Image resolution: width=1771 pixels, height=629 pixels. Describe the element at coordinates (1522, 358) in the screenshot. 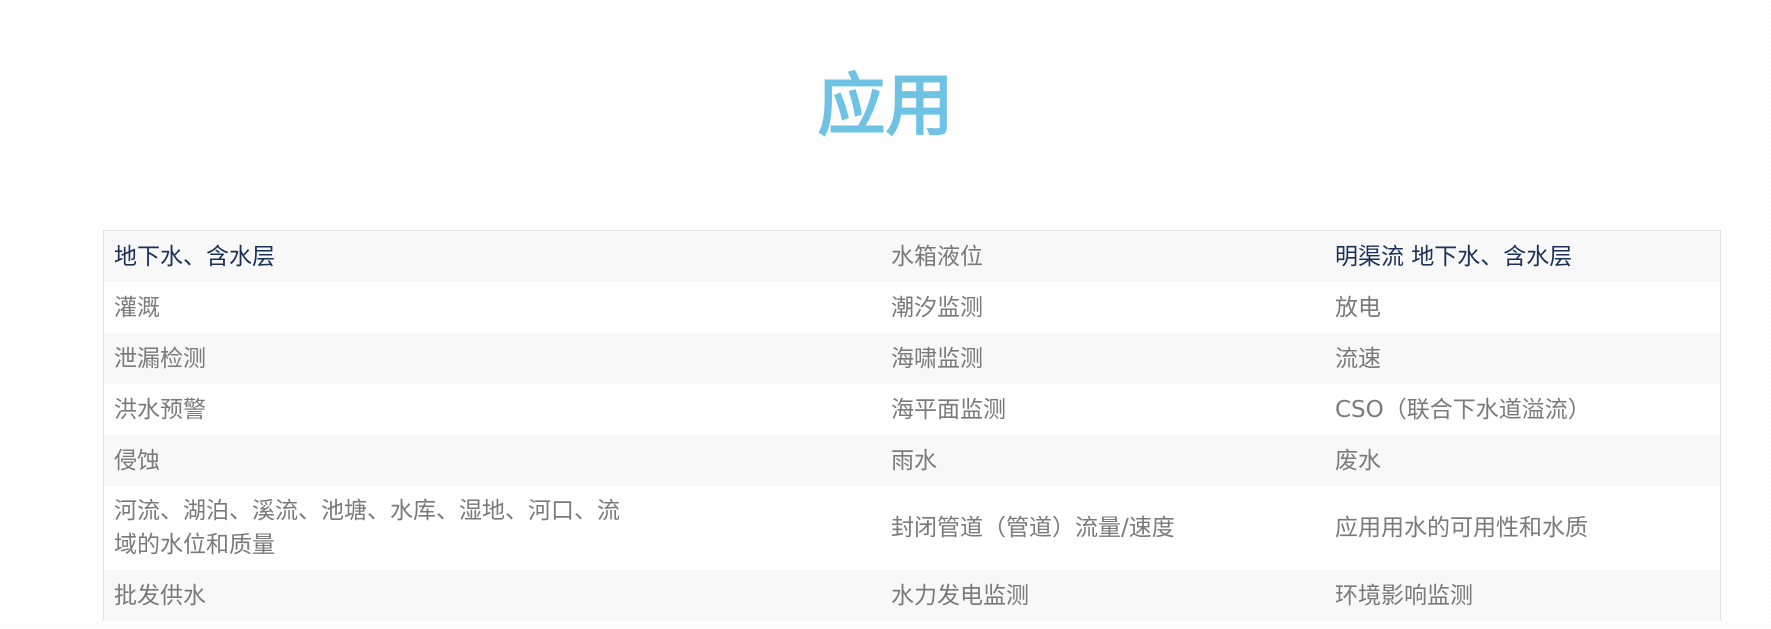

I see `table-cell: 流速` at that location.